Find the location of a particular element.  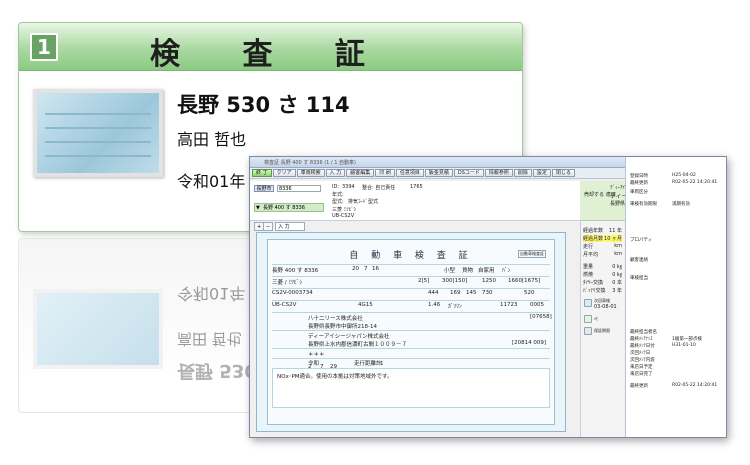

doc-plate-number: 長野 400 す 8336 is located at coordinates (295, 270).